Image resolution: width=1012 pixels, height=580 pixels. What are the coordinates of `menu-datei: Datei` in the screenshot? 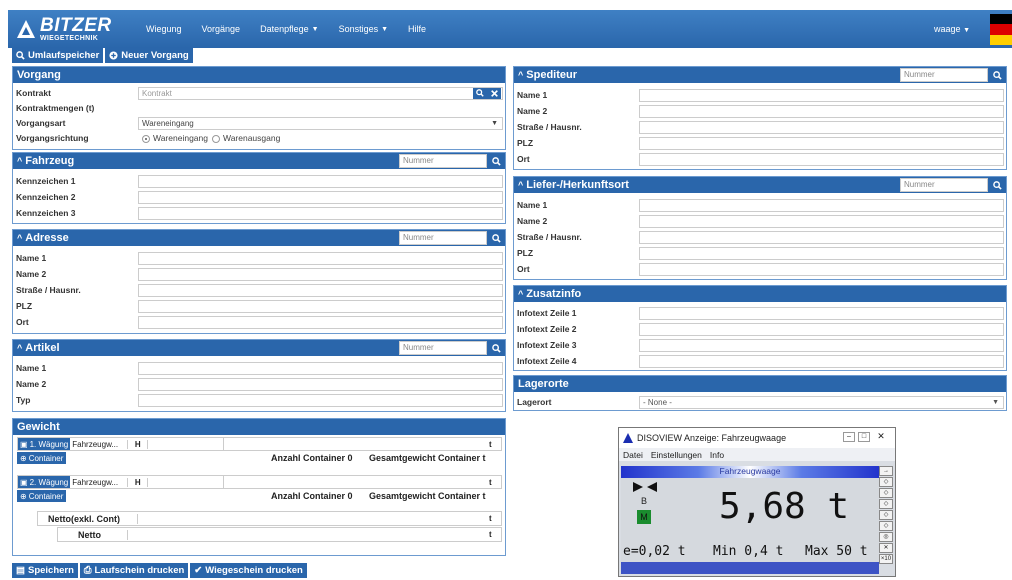 It's located at (633, 455).